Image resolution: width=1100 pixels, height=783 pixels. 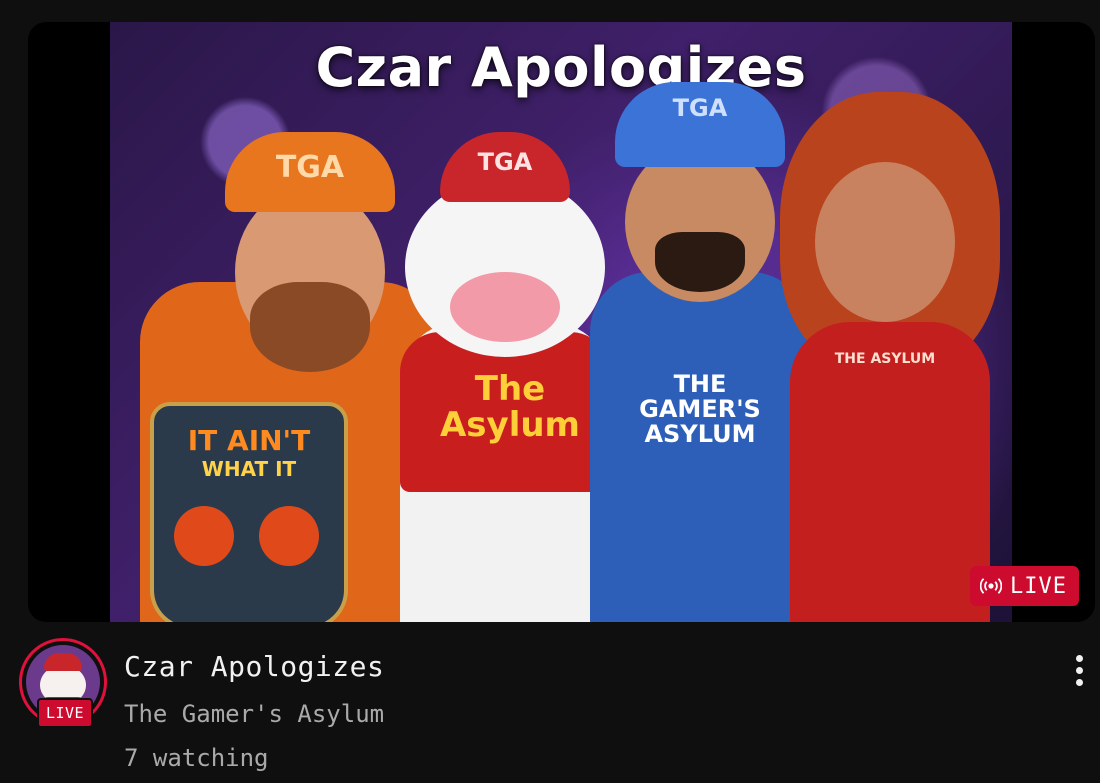 I want to click on podcast-logo-badge: IT AIN'T WHAT IT, so click(x=249, y=512).